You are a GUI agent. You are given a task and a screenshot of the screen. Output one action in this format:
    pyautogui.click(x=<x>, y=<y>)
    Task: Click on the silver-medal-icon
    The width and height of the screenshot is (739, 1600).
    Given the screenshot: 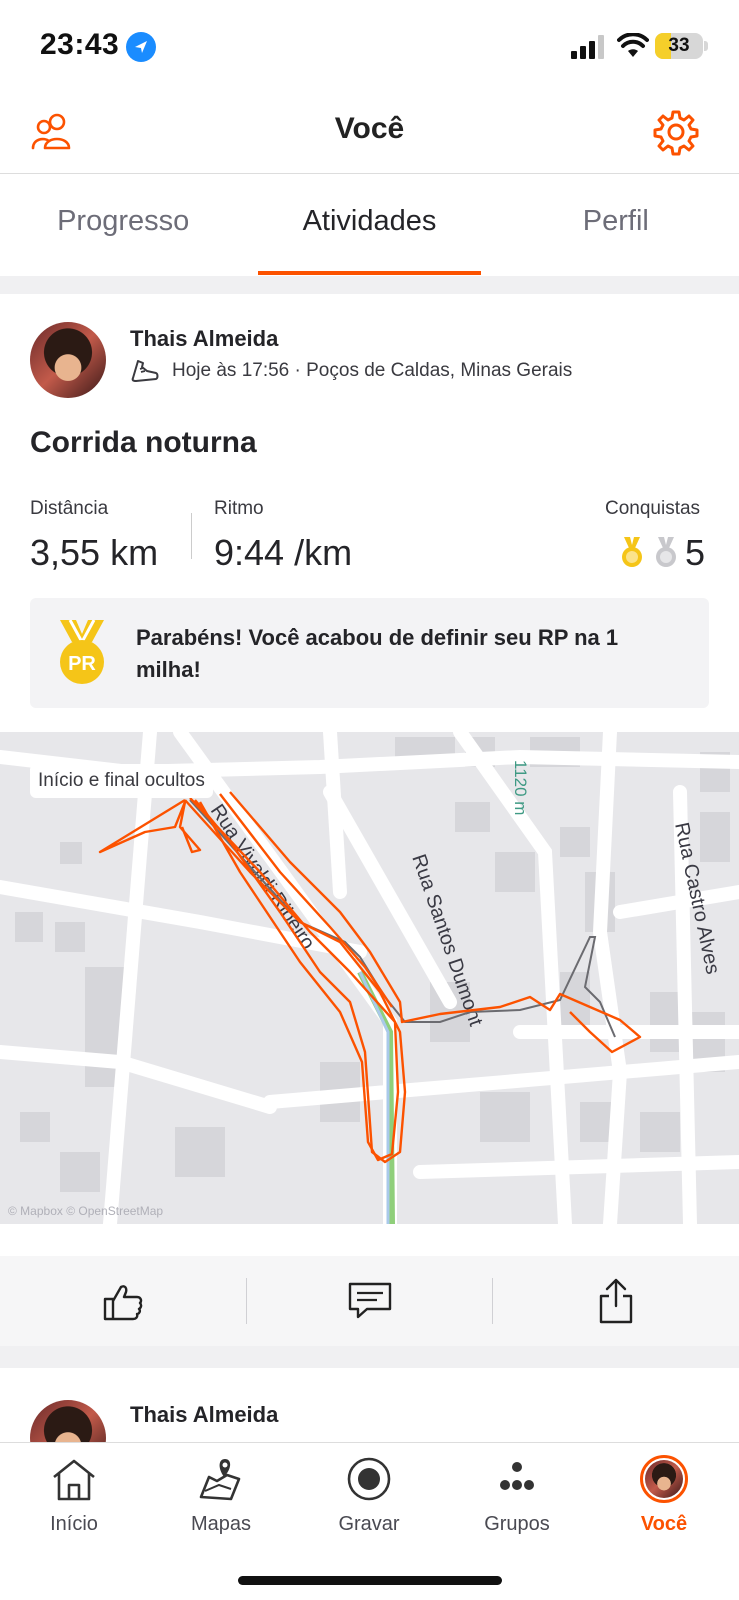 What is the action you would take?
    pyautogui.click(x=666, y=552)
    